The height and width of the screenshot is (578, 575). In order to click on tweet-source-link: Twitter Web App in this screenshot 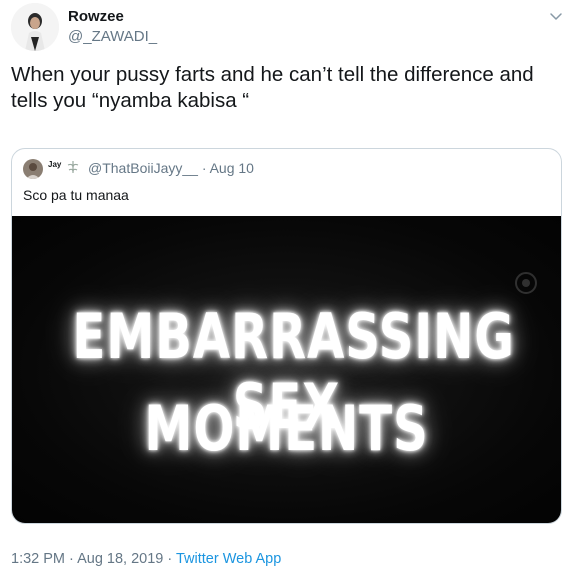, I will do `click(228, 559)`.